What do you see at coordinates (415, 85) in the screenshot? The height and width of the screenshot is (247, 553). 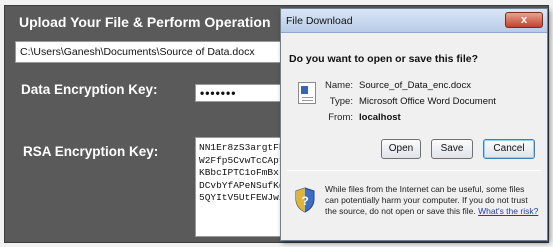 I see `file-name-value: Source_of_Data_enc.docx` at bounding box center [415, 85].